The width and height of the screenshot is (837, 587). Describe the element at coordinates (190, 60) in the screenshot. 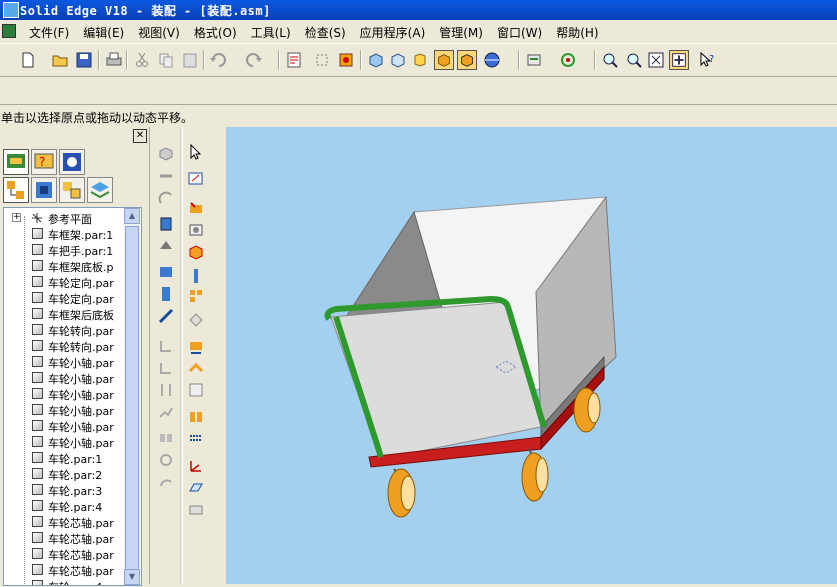

I see `paste-icon` at that location.